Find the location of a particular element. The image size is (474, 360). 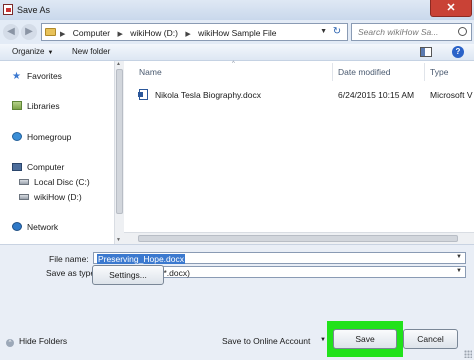

help-icon: ? is located at coordinates (458, 52).